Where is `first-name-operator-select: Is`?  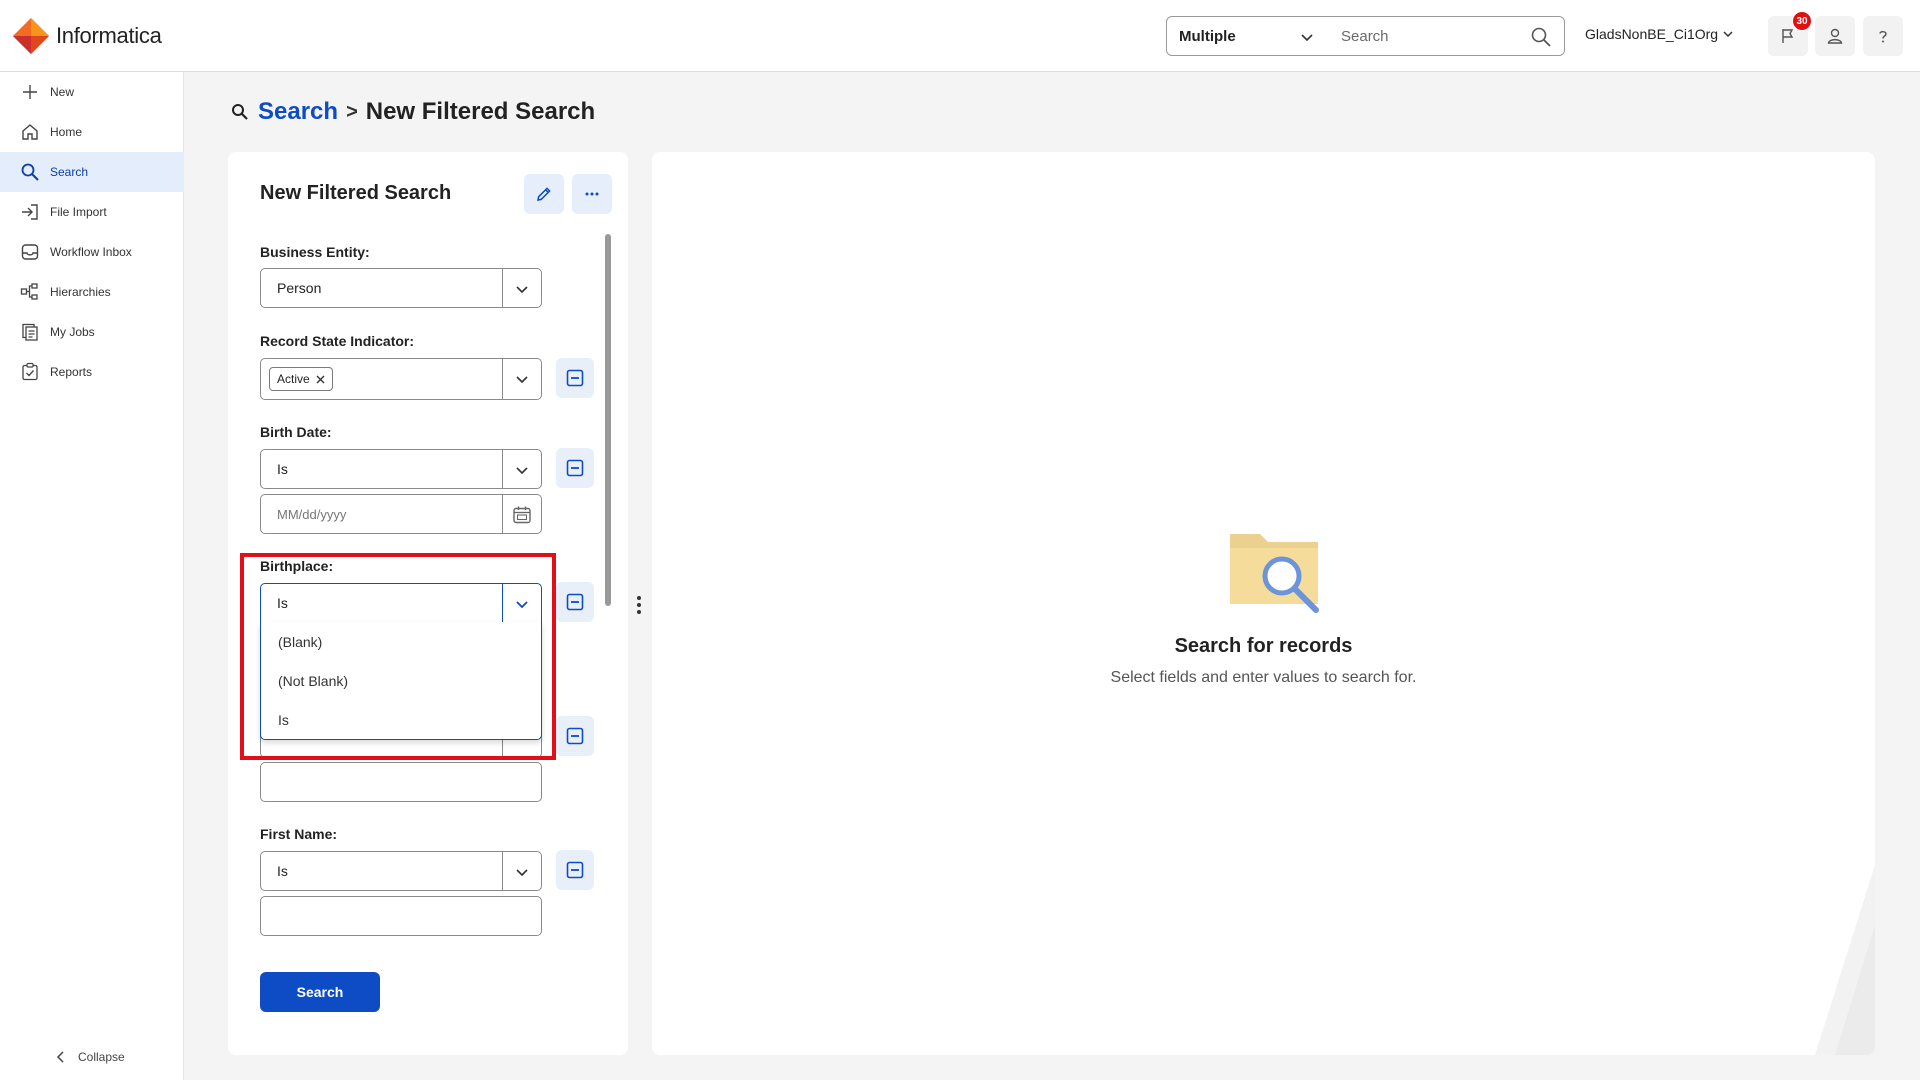 first-name-operator-select: Is is located at coordinates (401, 871).